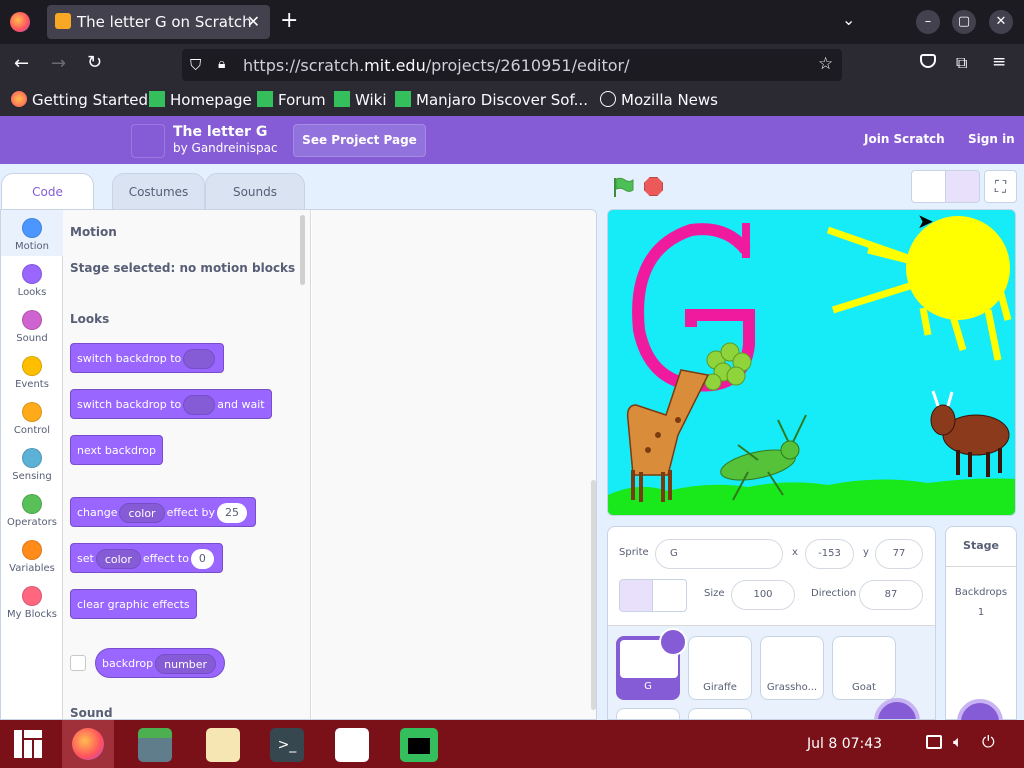 This screenshot has height=768, width=1024. Describe the element at coordinates (289, 20) in the screenshot. I see `new-tab-icon: +` at that location.